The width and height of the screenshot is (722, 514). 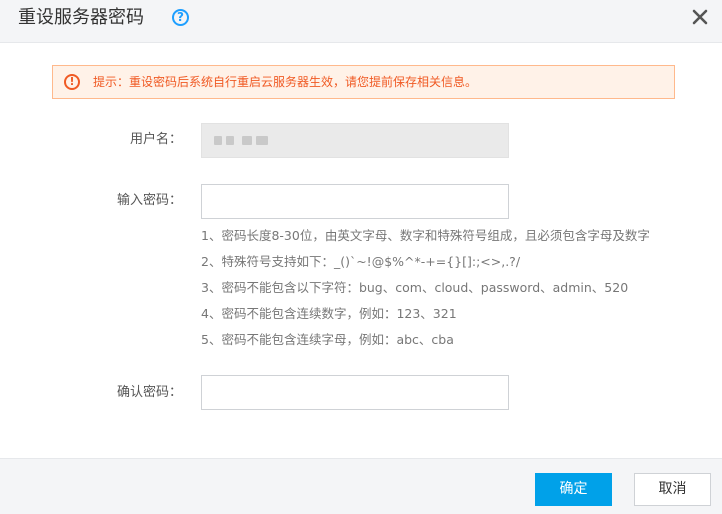 What do you see at coordinates (425, 235) in the screenshot?
I see `rule-item: 1、密码长度8-30位，由英文字母、数字和特殊符号组成，且必须包含字母及数字` at bounding box center [425, 235].